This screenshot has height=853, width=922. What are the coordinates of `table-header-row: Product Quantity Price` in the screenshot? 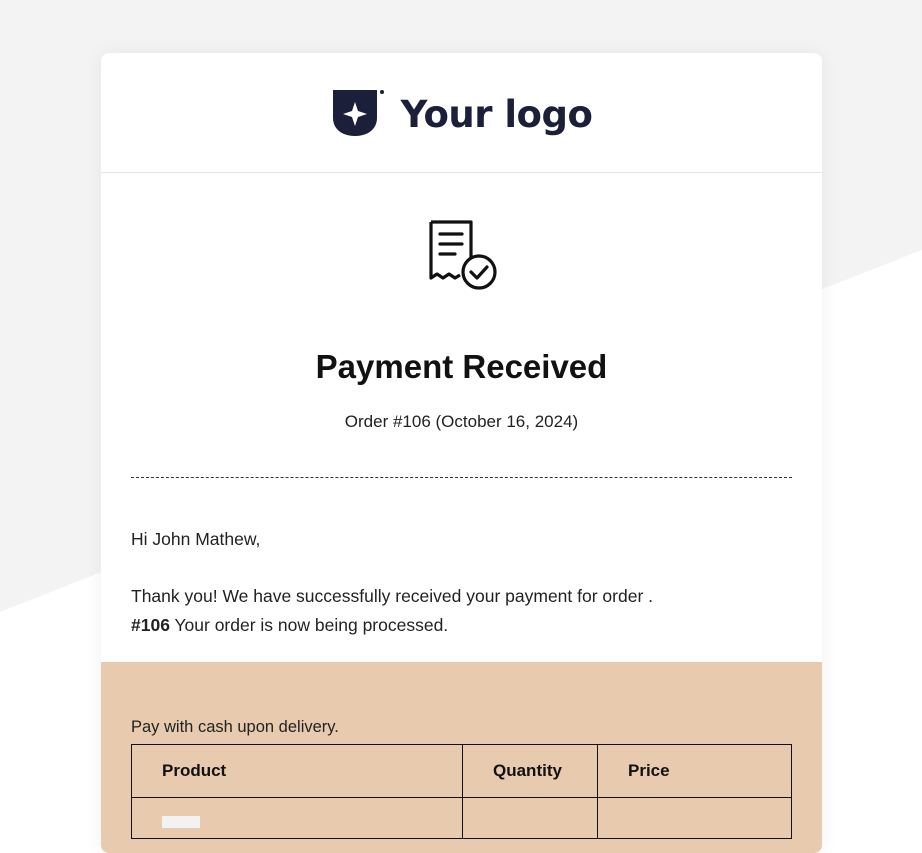 It's located at (461, 771).